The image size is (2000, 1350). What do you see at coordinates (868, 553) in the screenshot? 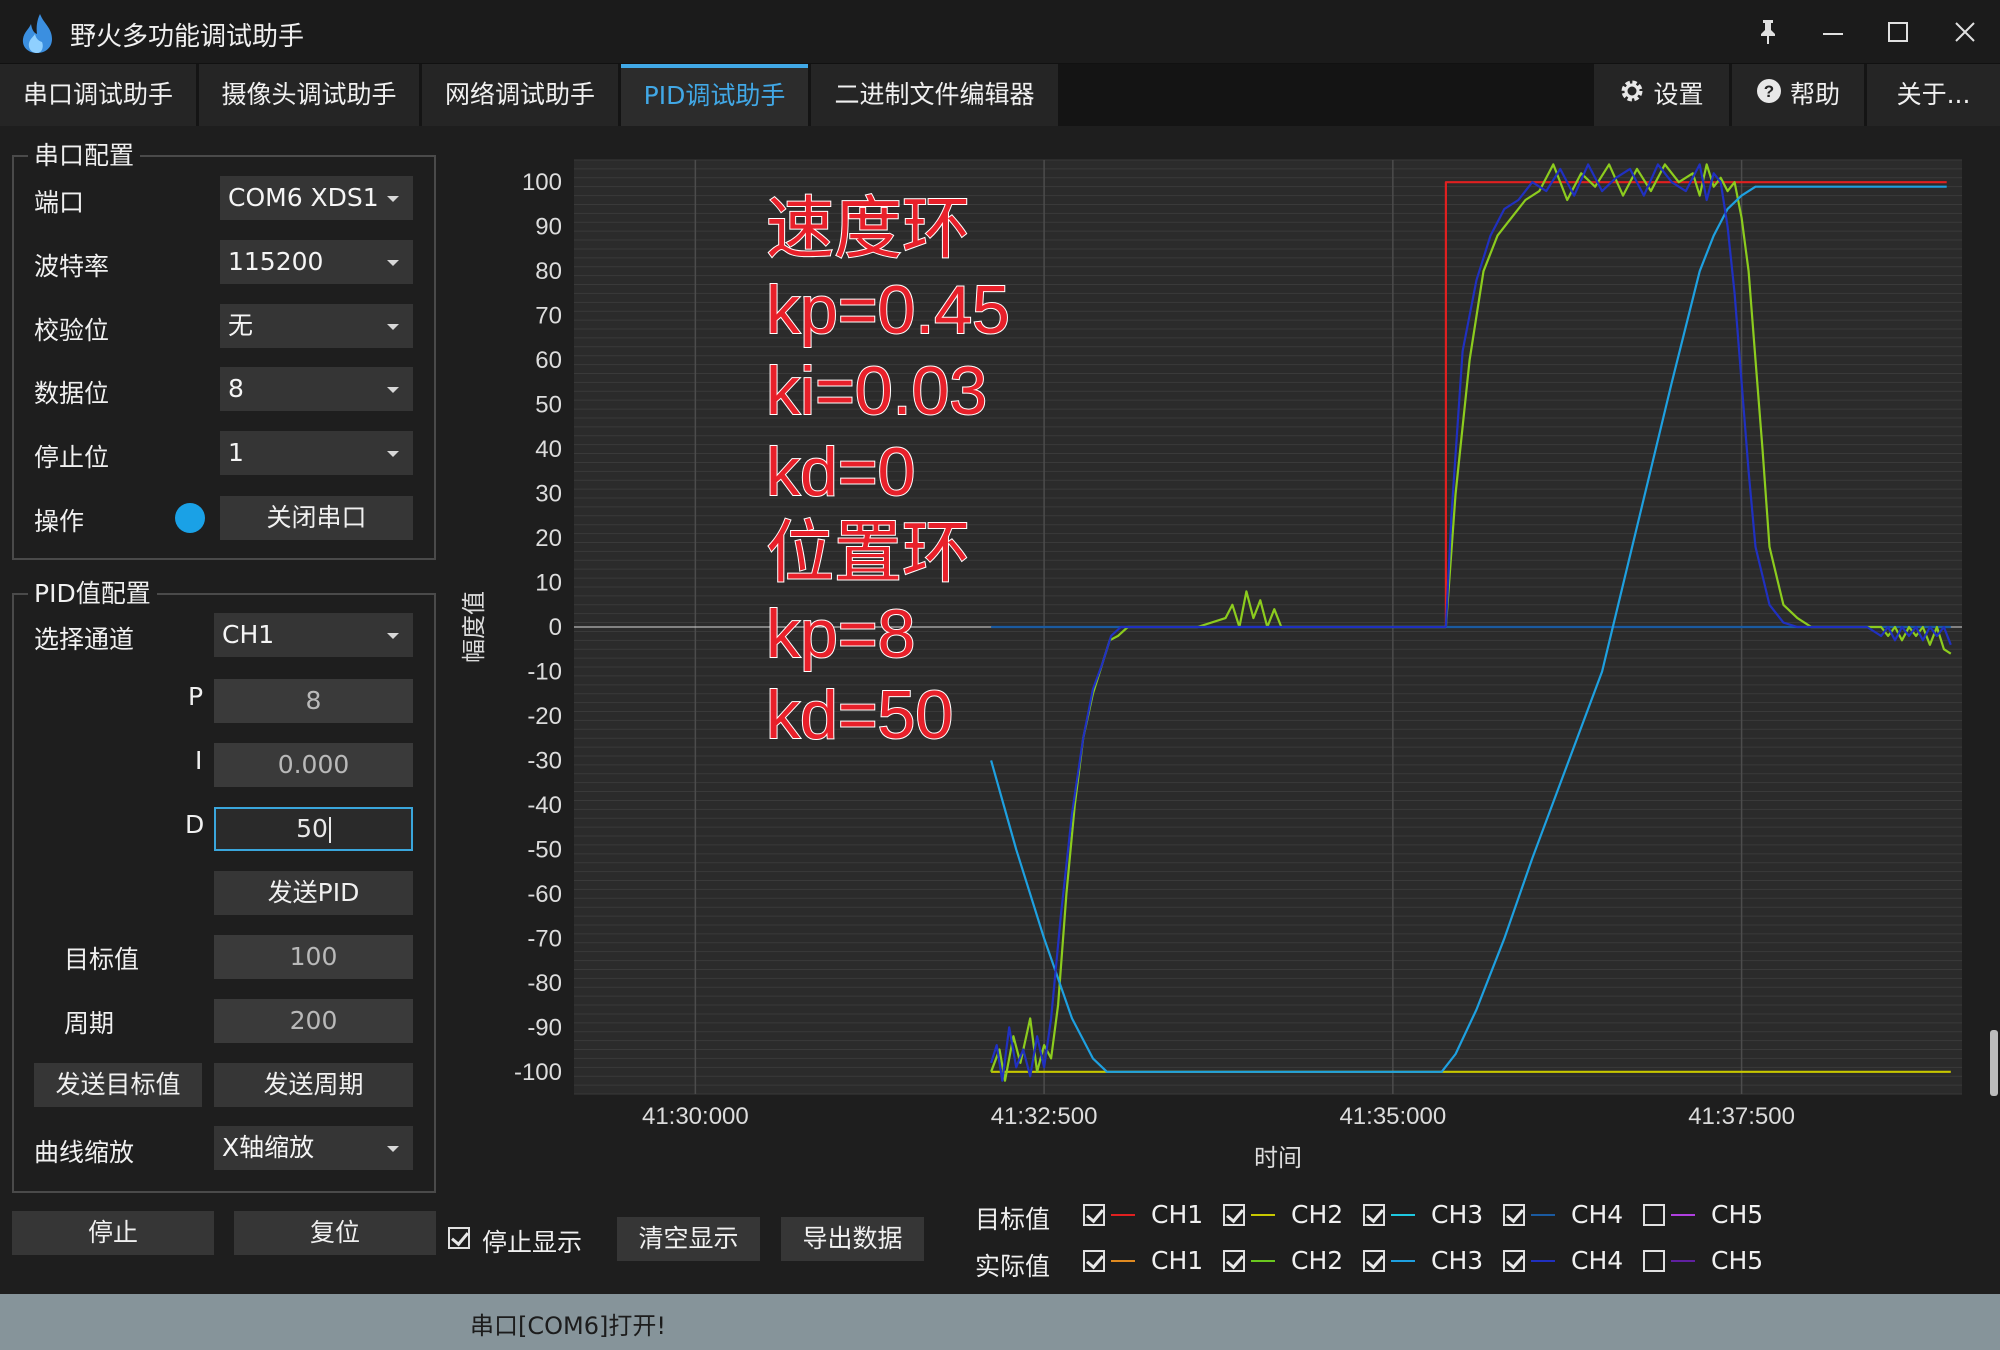
I see `annotation-line: 位置环` at bounding box center [868, 553].